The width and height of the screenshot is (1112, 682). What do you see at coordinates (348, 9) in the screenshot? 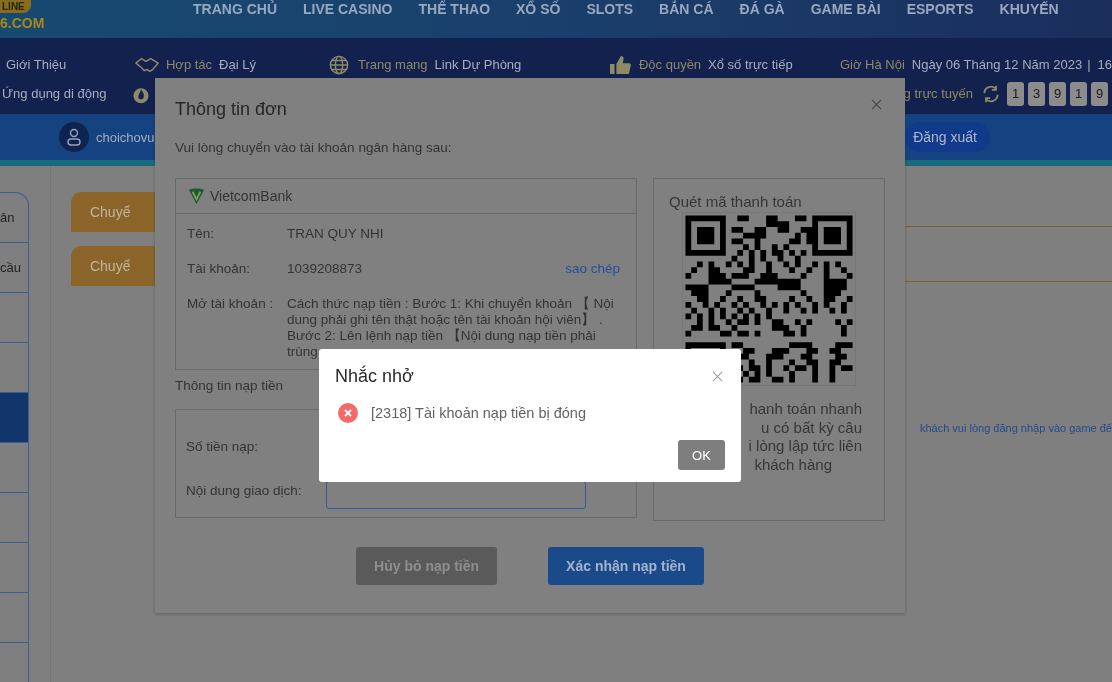
I see `nav-link: LIVE CASINO` at bounding box center [348, 9].